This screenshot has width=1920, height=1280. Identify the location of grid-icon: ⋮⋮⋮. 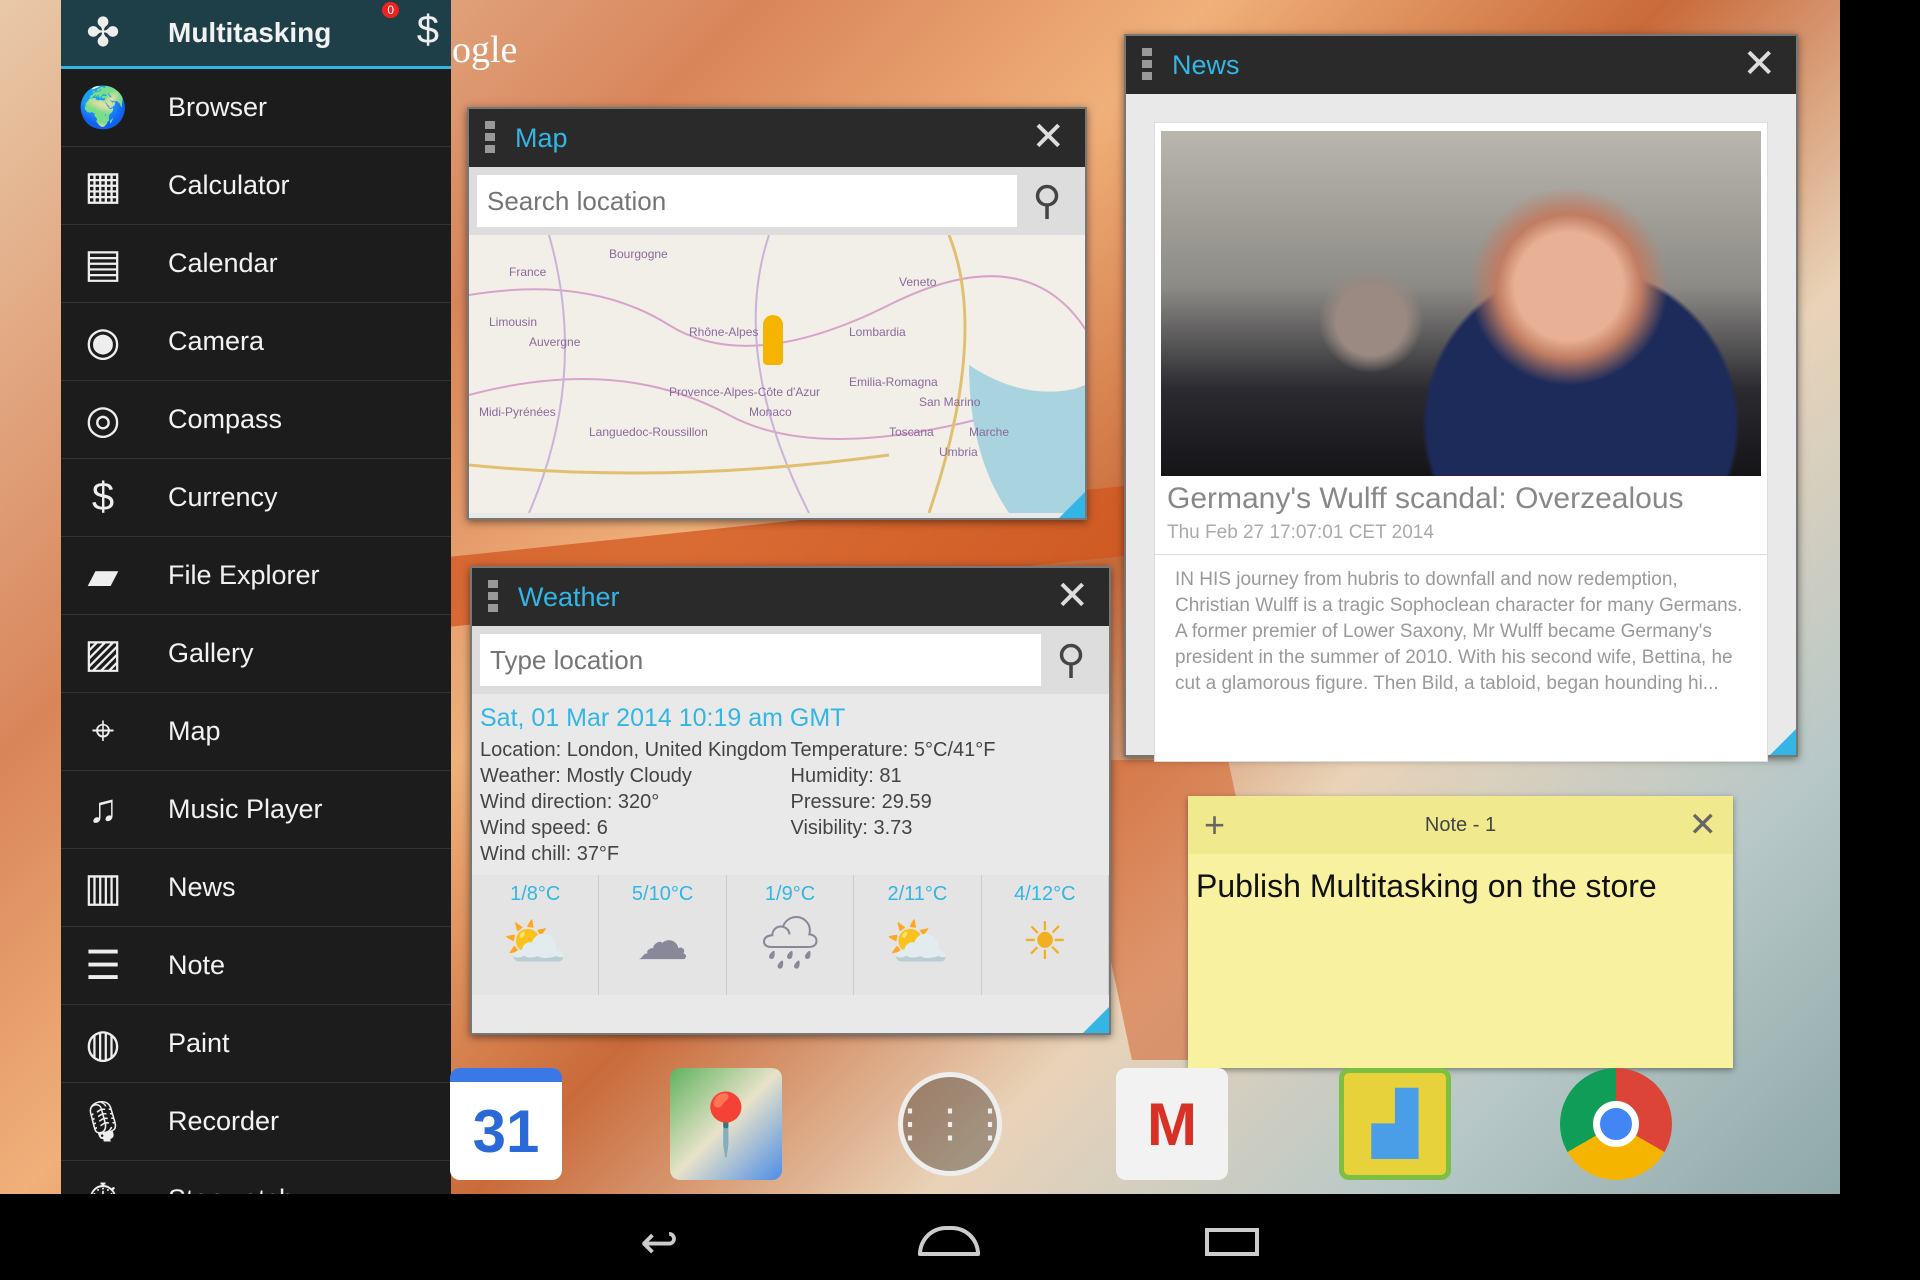
(950, 1124).